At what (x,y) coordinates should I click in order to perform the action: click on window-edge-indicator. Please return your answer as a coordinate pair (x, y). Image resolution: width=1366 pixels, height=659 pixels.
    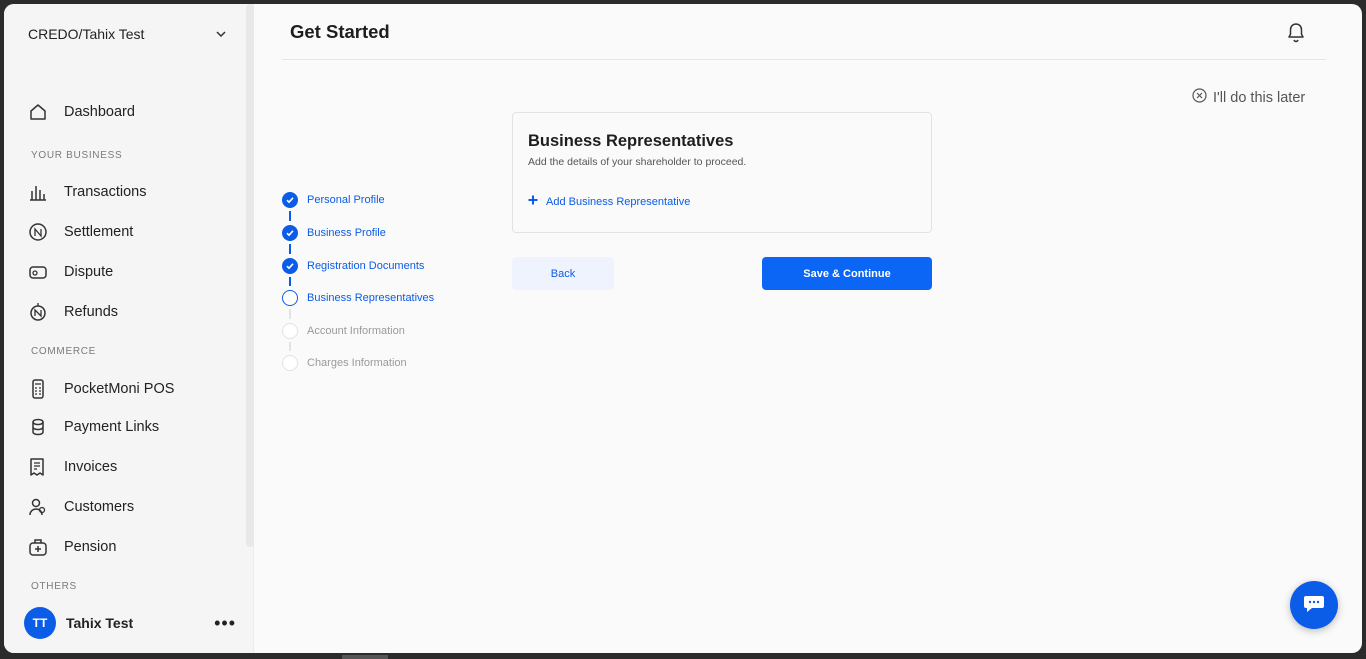
    Looking at the image, I should click on (365, 657).